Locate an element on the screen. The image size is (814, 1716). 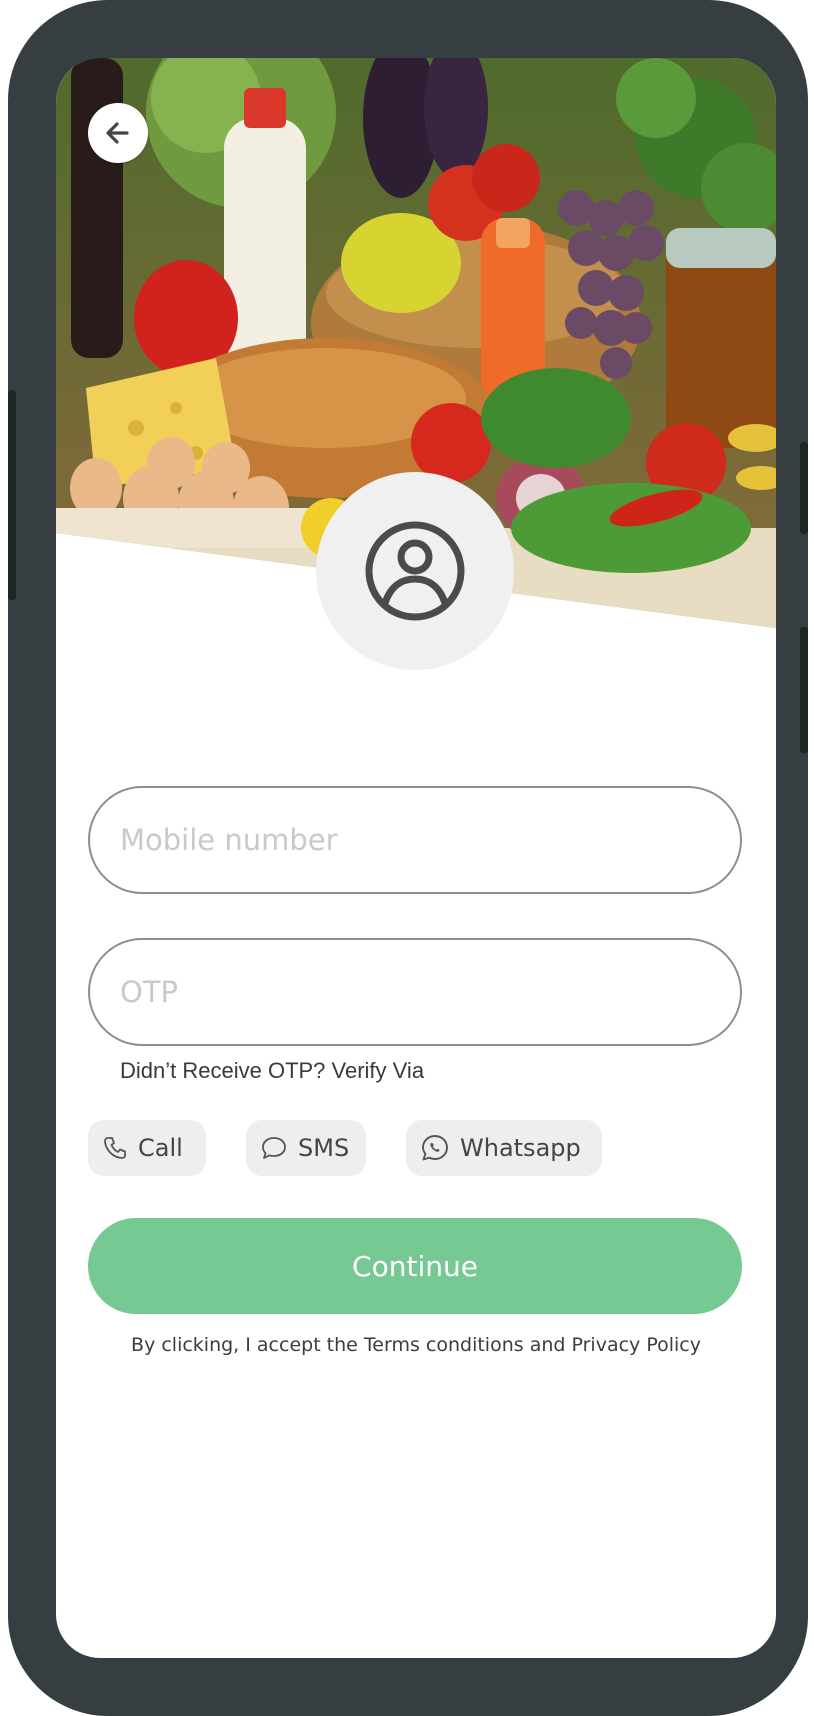
verify-call-button: Call is located at coordinates (147, 1148).